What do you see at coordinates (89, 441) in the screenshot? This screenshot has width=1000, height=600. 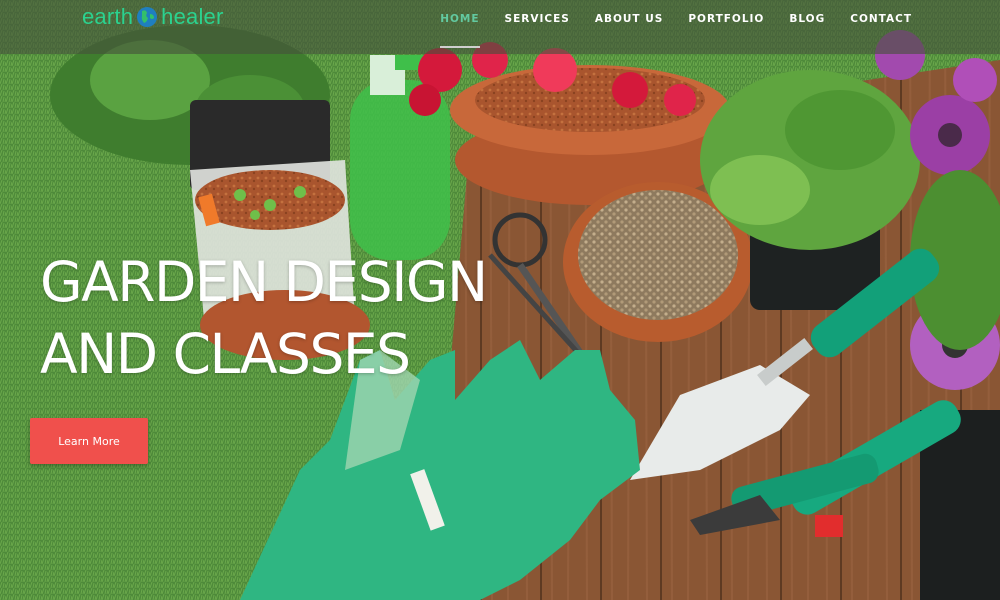 I see `learn-more-button: Learn More` at bounding box center [89, 441].